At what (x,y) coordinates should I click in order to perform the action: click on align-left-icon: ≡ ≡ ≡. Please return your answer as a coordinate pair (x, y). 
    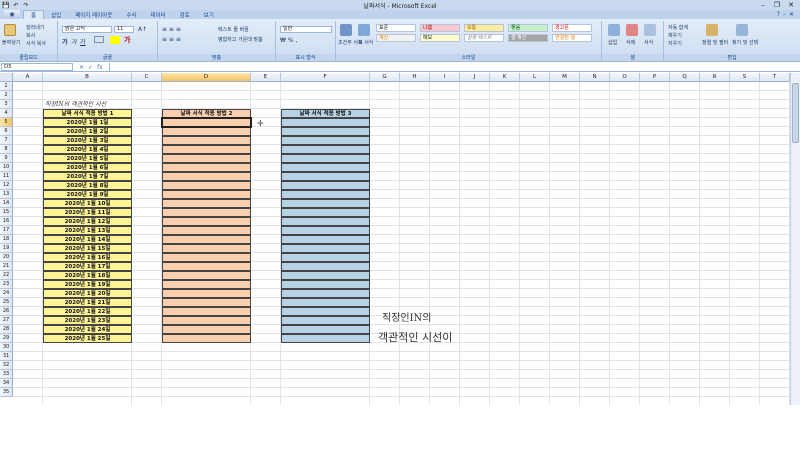
    Looking at the image, I should click on (171, 39).